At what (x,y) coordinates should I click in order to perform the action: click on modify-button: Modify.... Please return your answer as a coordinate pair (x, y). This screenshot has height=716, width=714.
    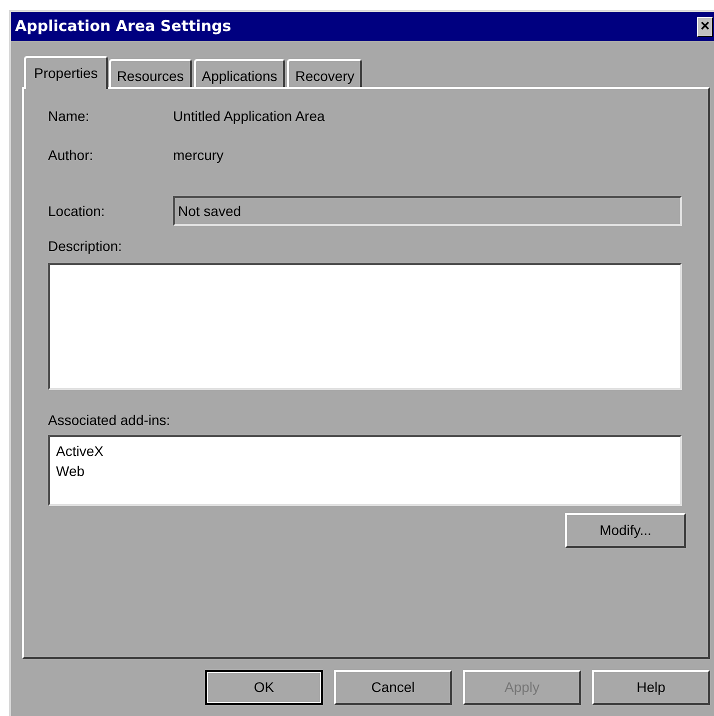
    Looking at the image, I should click on (625, 530).